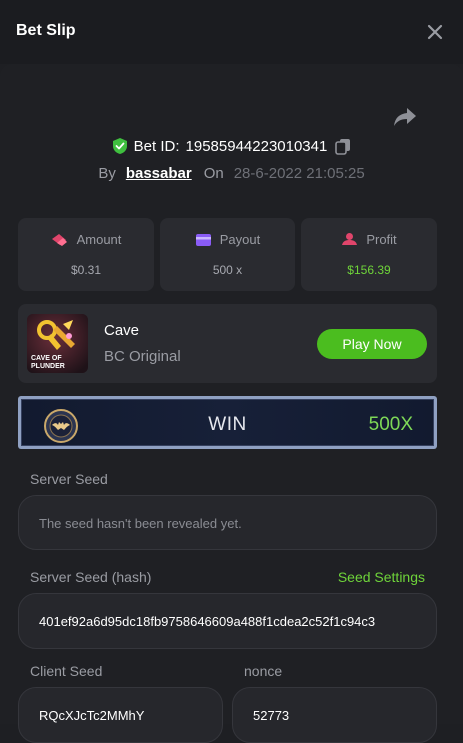 The width and height of the screenshot is (463, 743). Describe the element at coordinates (159, 173) in the screenshot. I see `username-link: bassabar` at that location.